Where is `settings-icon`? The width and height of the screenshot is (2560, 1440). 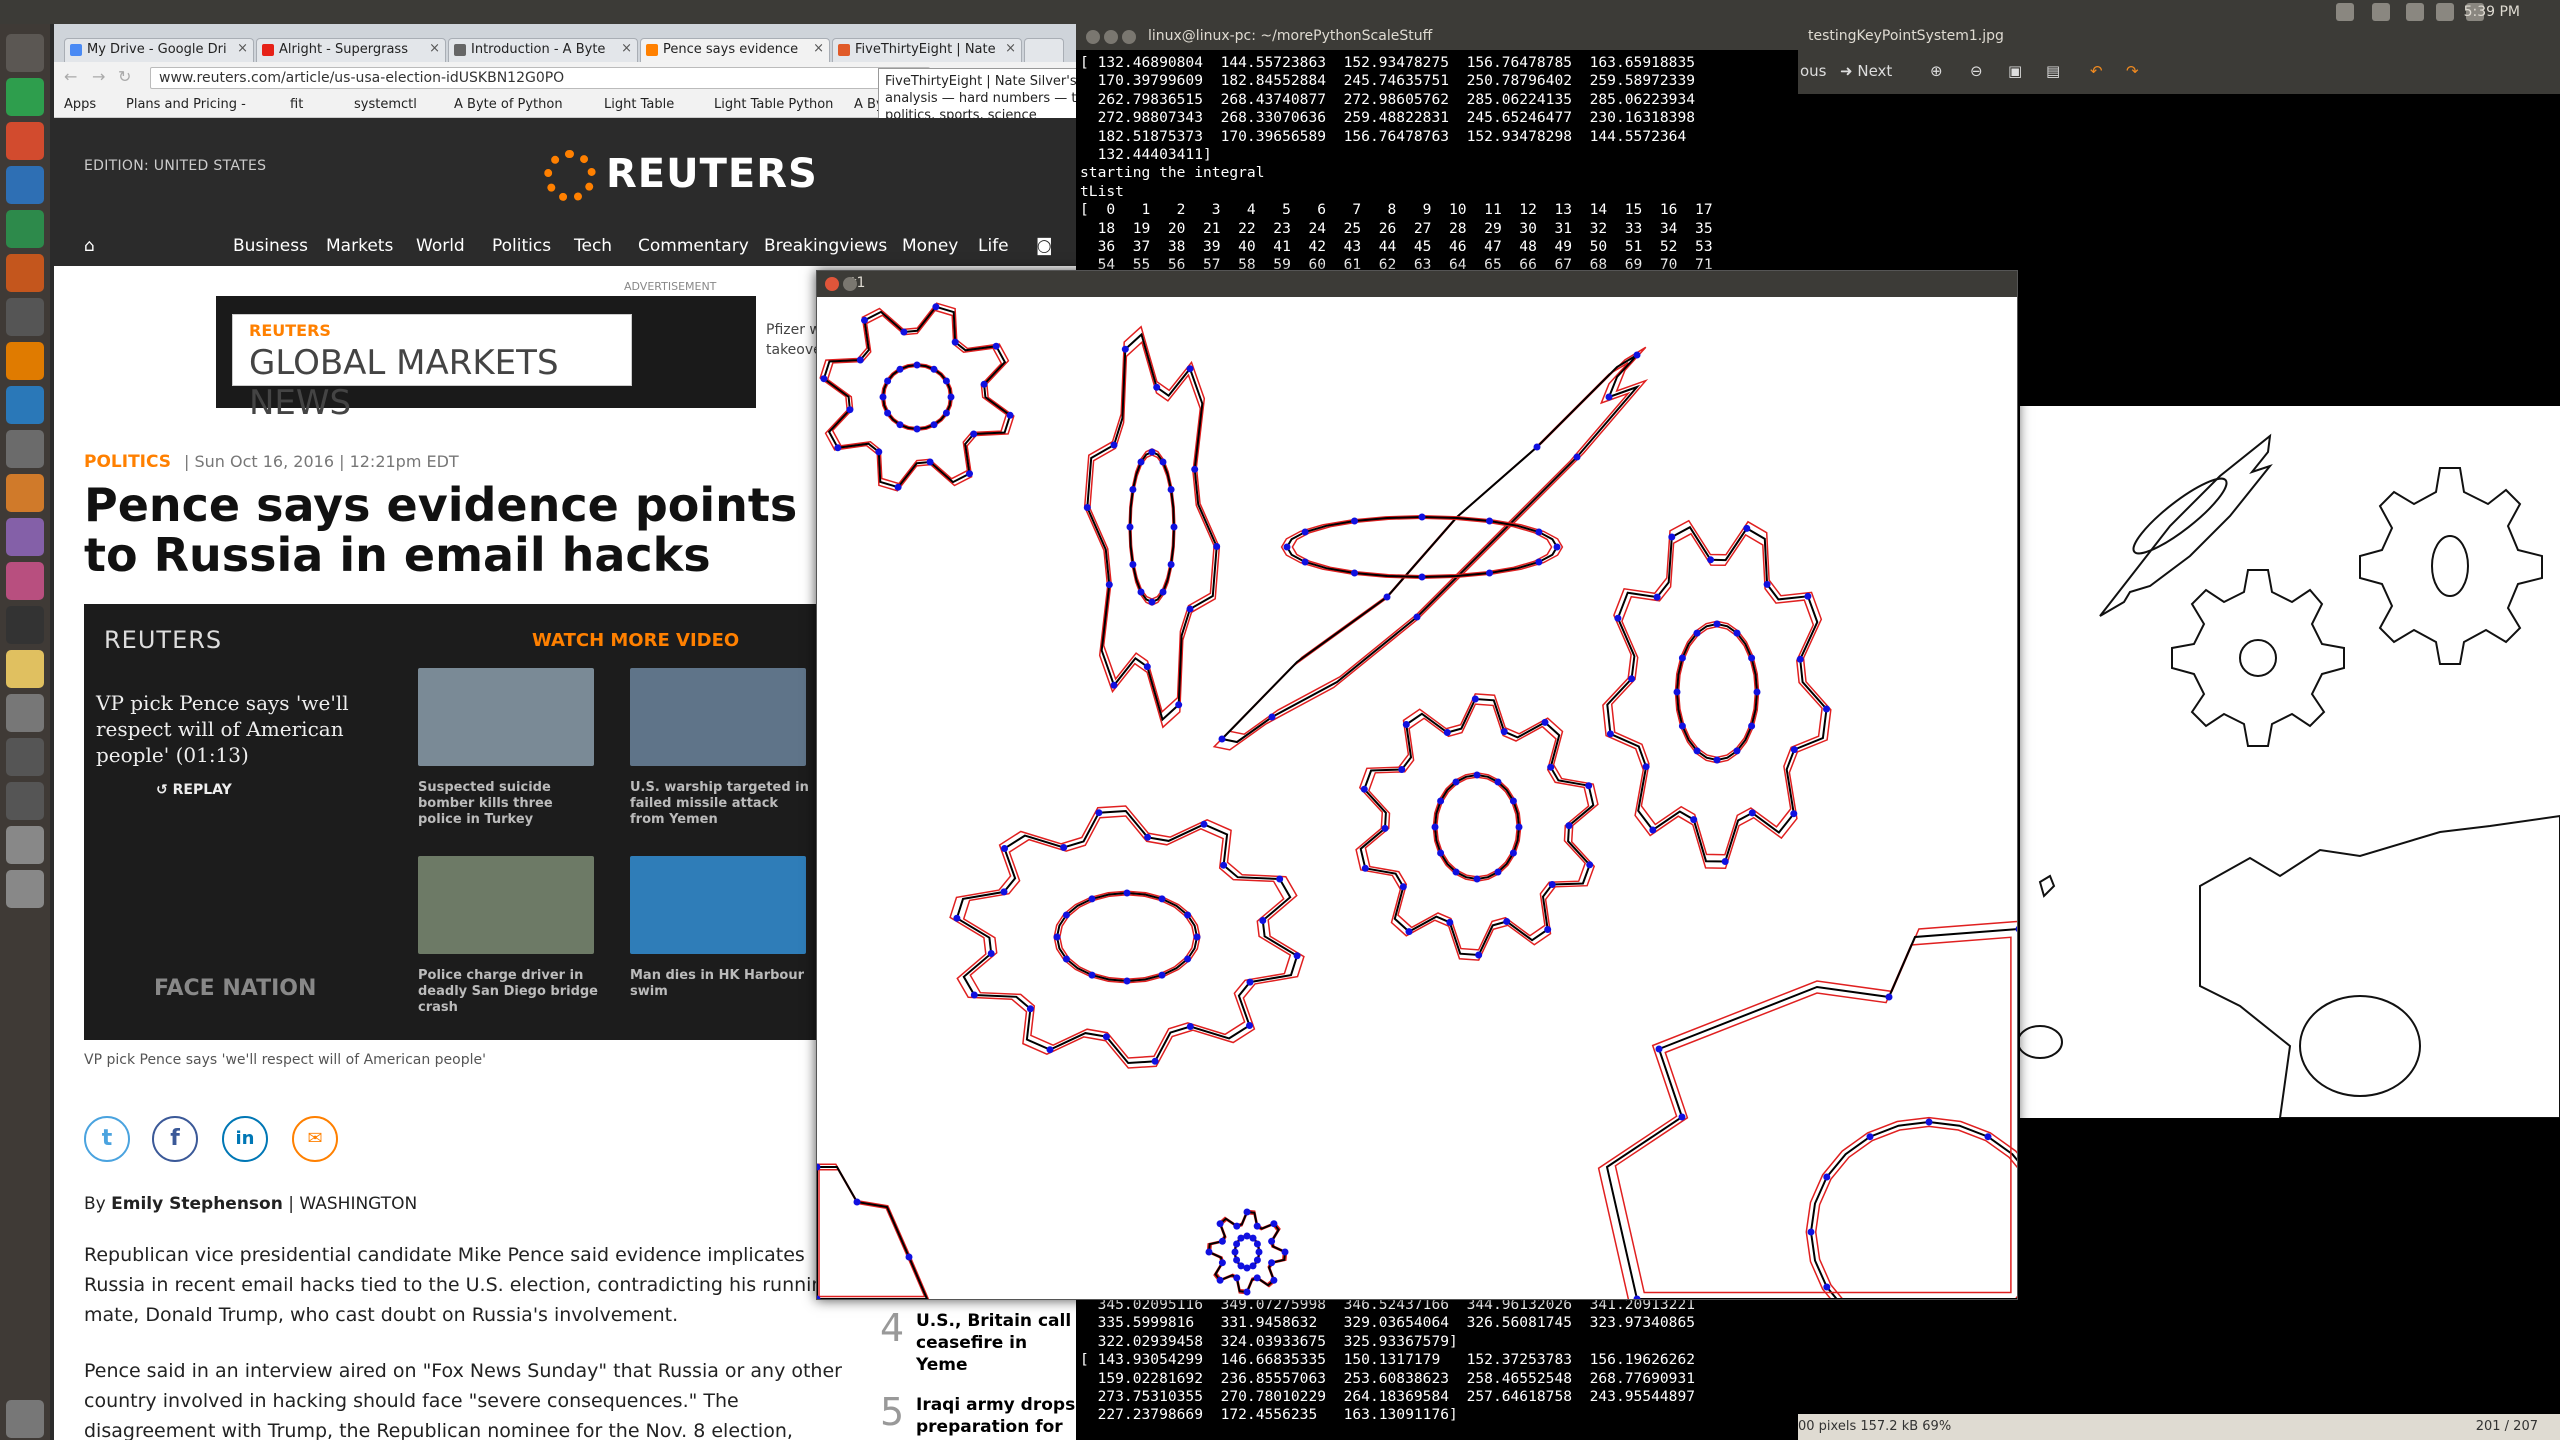
settings-icon is located at coordinates (25, 317).